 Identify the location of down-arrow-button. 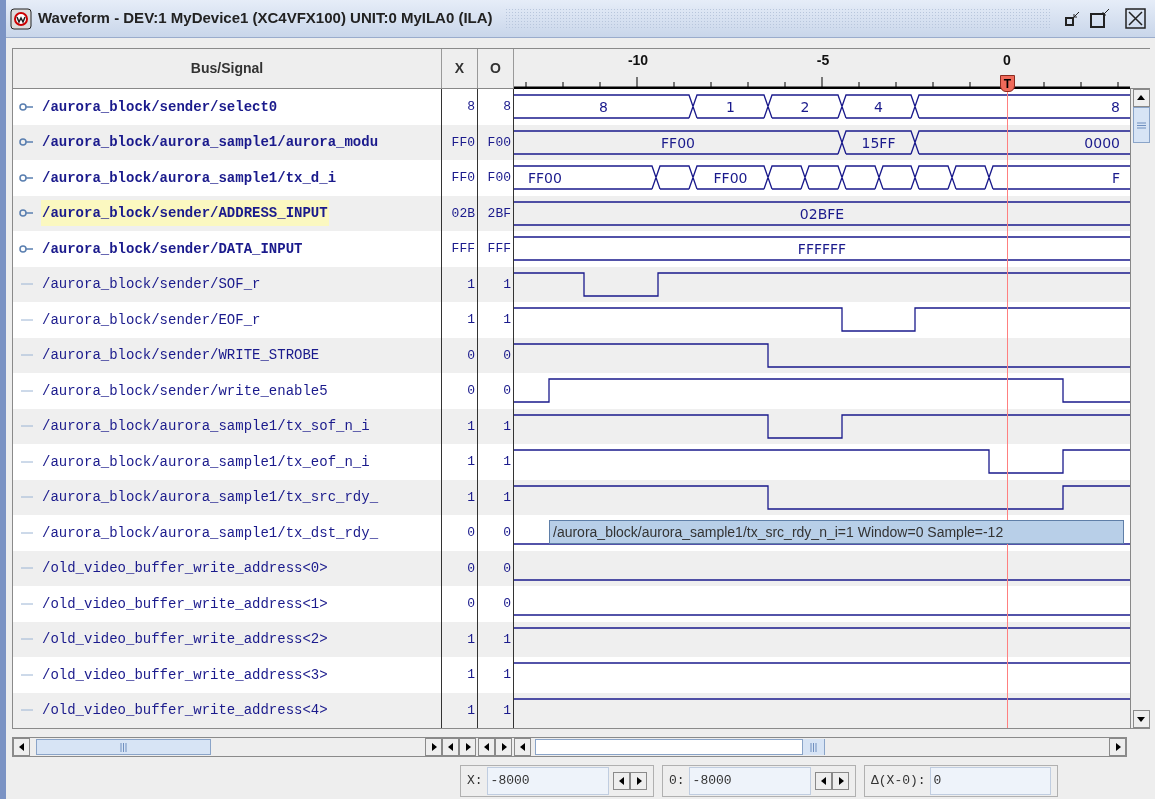
(1141, 719).